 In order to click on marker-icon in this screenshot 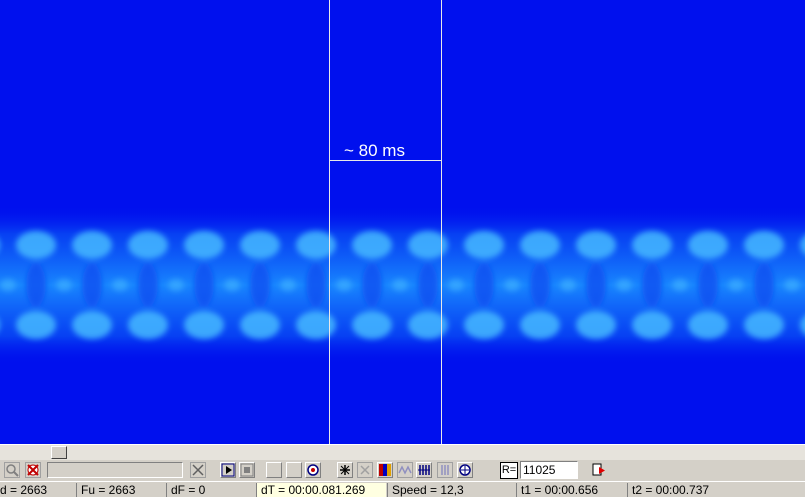, I will do `click(345, 470)`.